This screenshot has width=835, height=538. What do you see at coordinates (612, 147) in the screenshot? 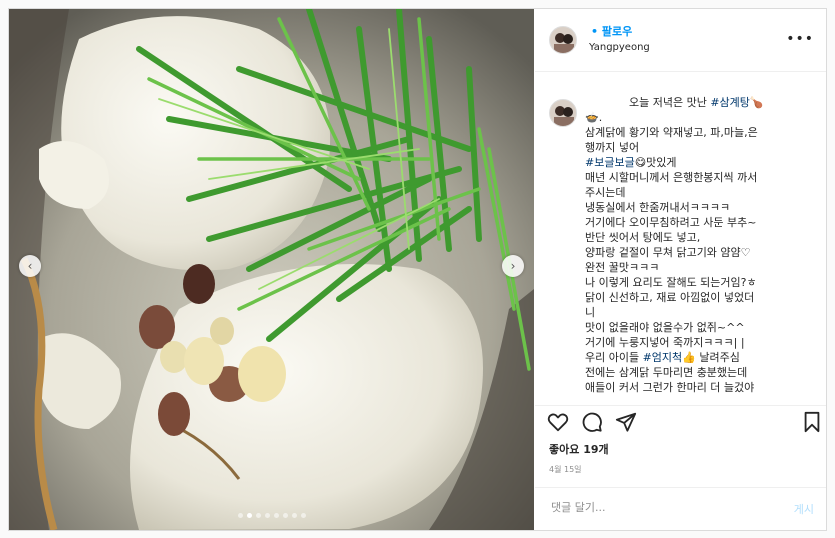
I see `caption-line: 행까지 넣어` at bounding box center [612, 147].